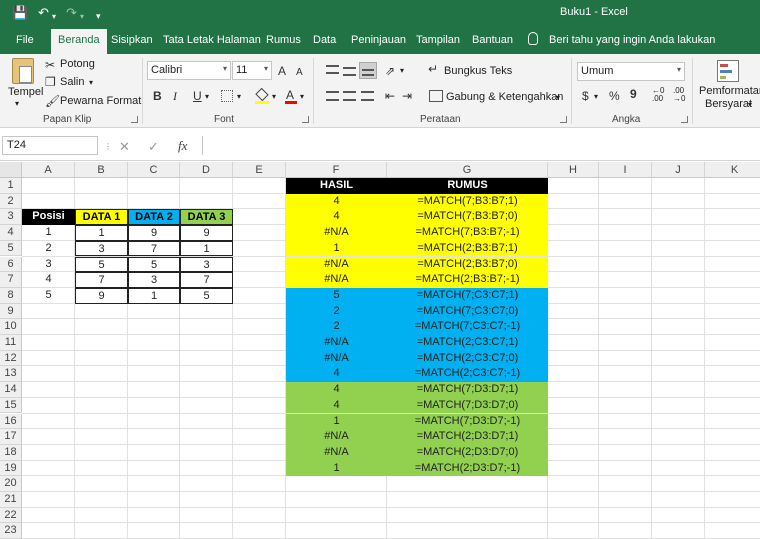  What do you see at coordinates (433, 69) in the screenshot?
I see `wrap-text-icon: ↵` at bounding box center [433, 69].